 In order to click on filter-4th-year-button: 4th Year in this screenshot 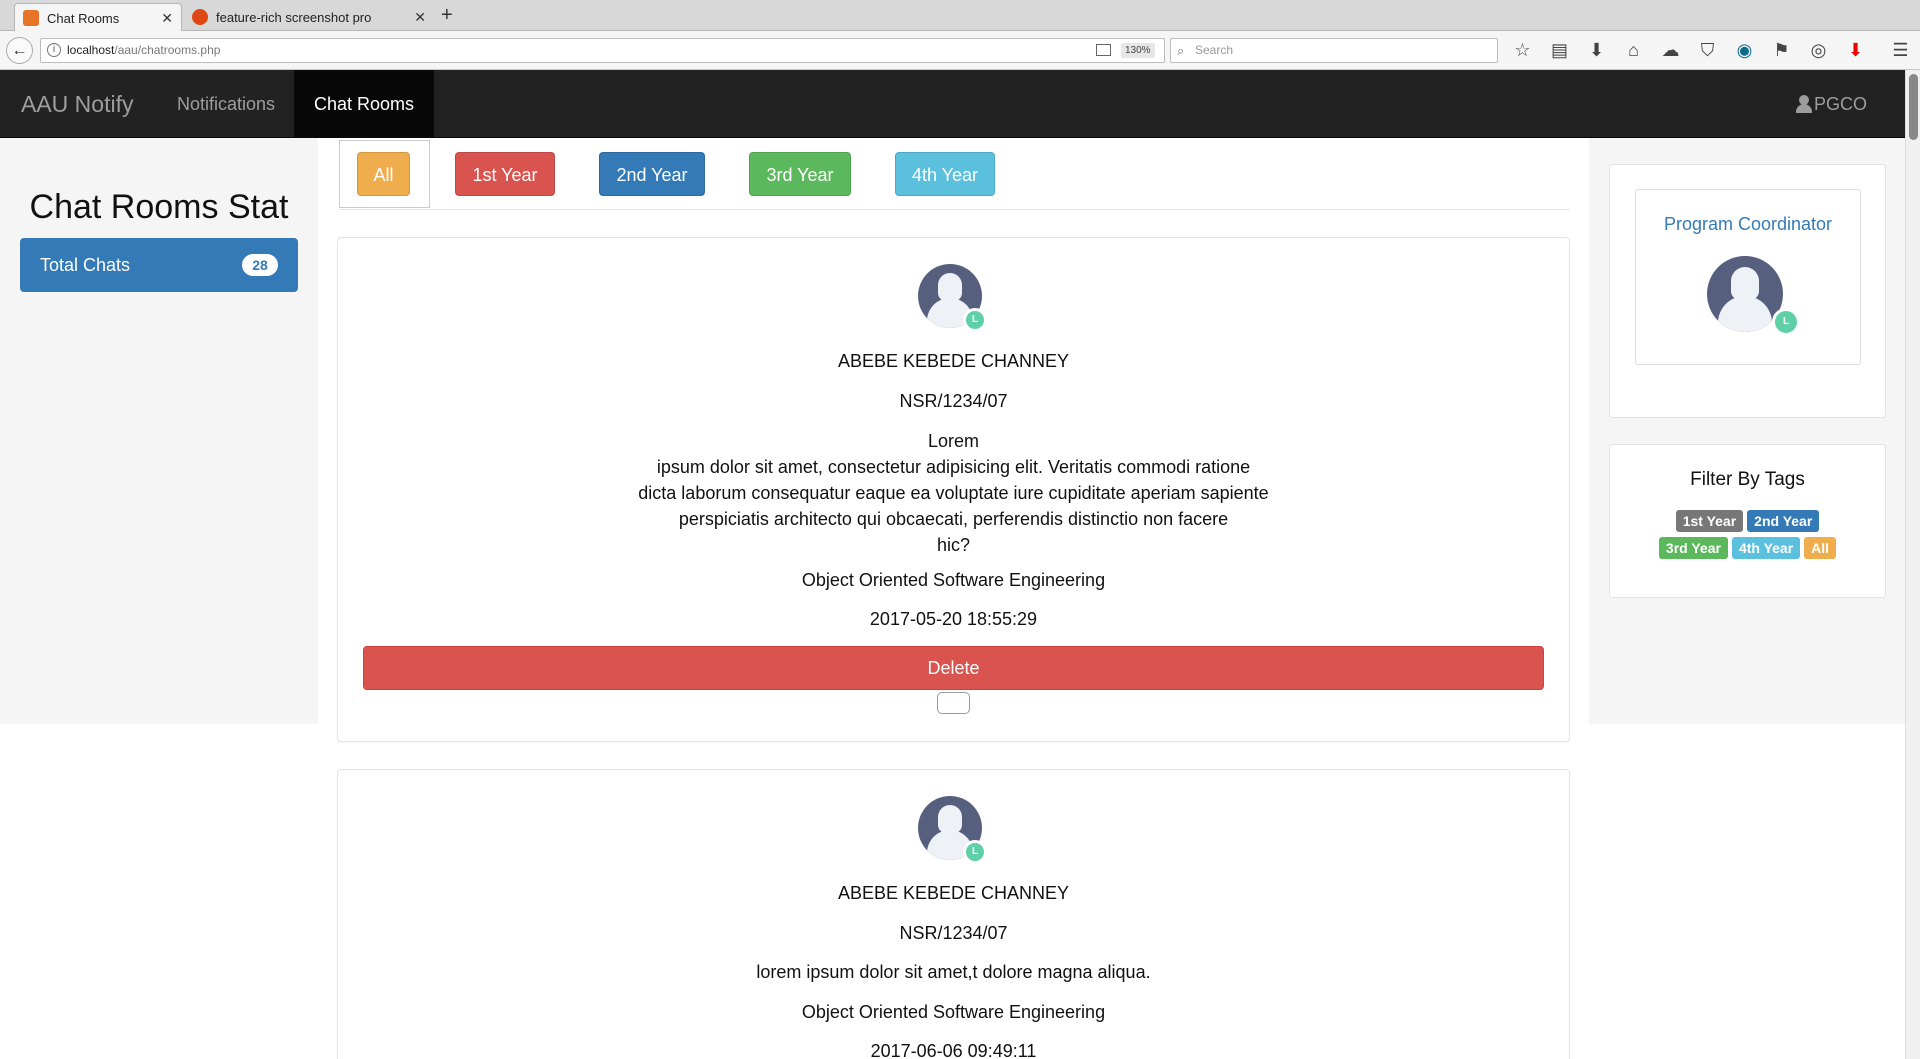, I will do `click(945, 174)`.